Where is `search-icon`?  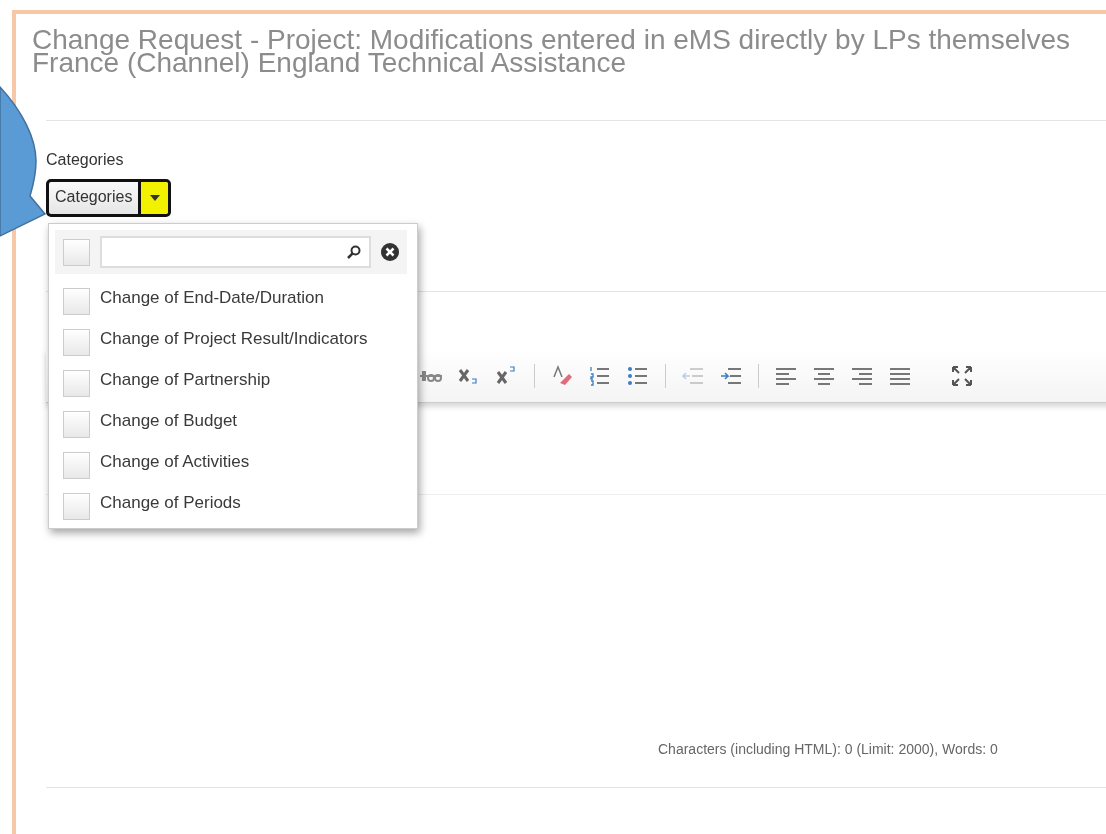 search-icon is located at coordinates (354, 252).